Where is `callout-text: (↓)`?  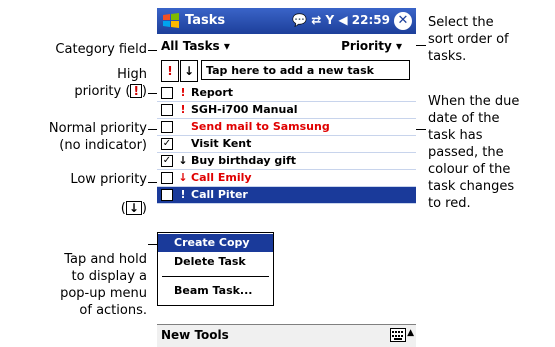 callout-text: (↓) is located at coordinates (108, 208).